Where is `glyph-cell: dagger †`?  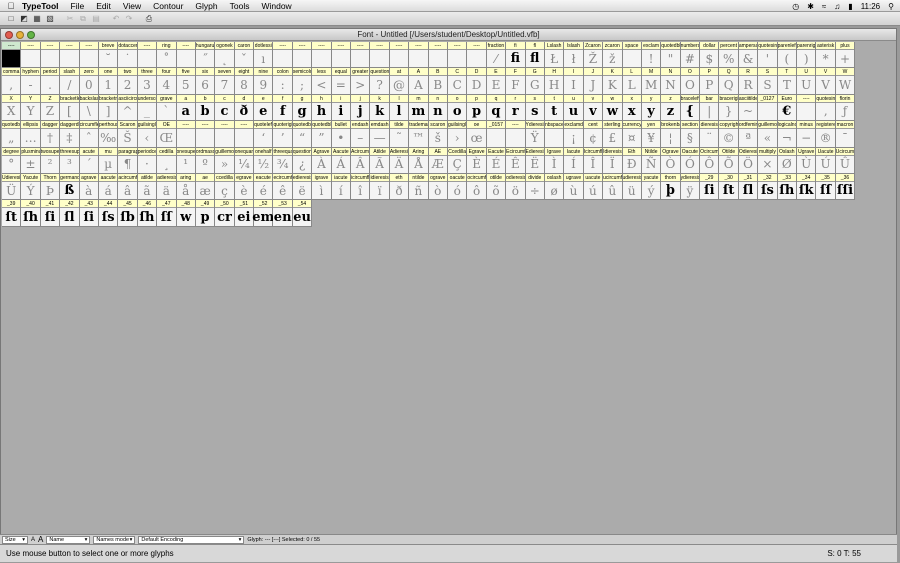 glyph-cell: dagger † is located at coordinates (50, 134).